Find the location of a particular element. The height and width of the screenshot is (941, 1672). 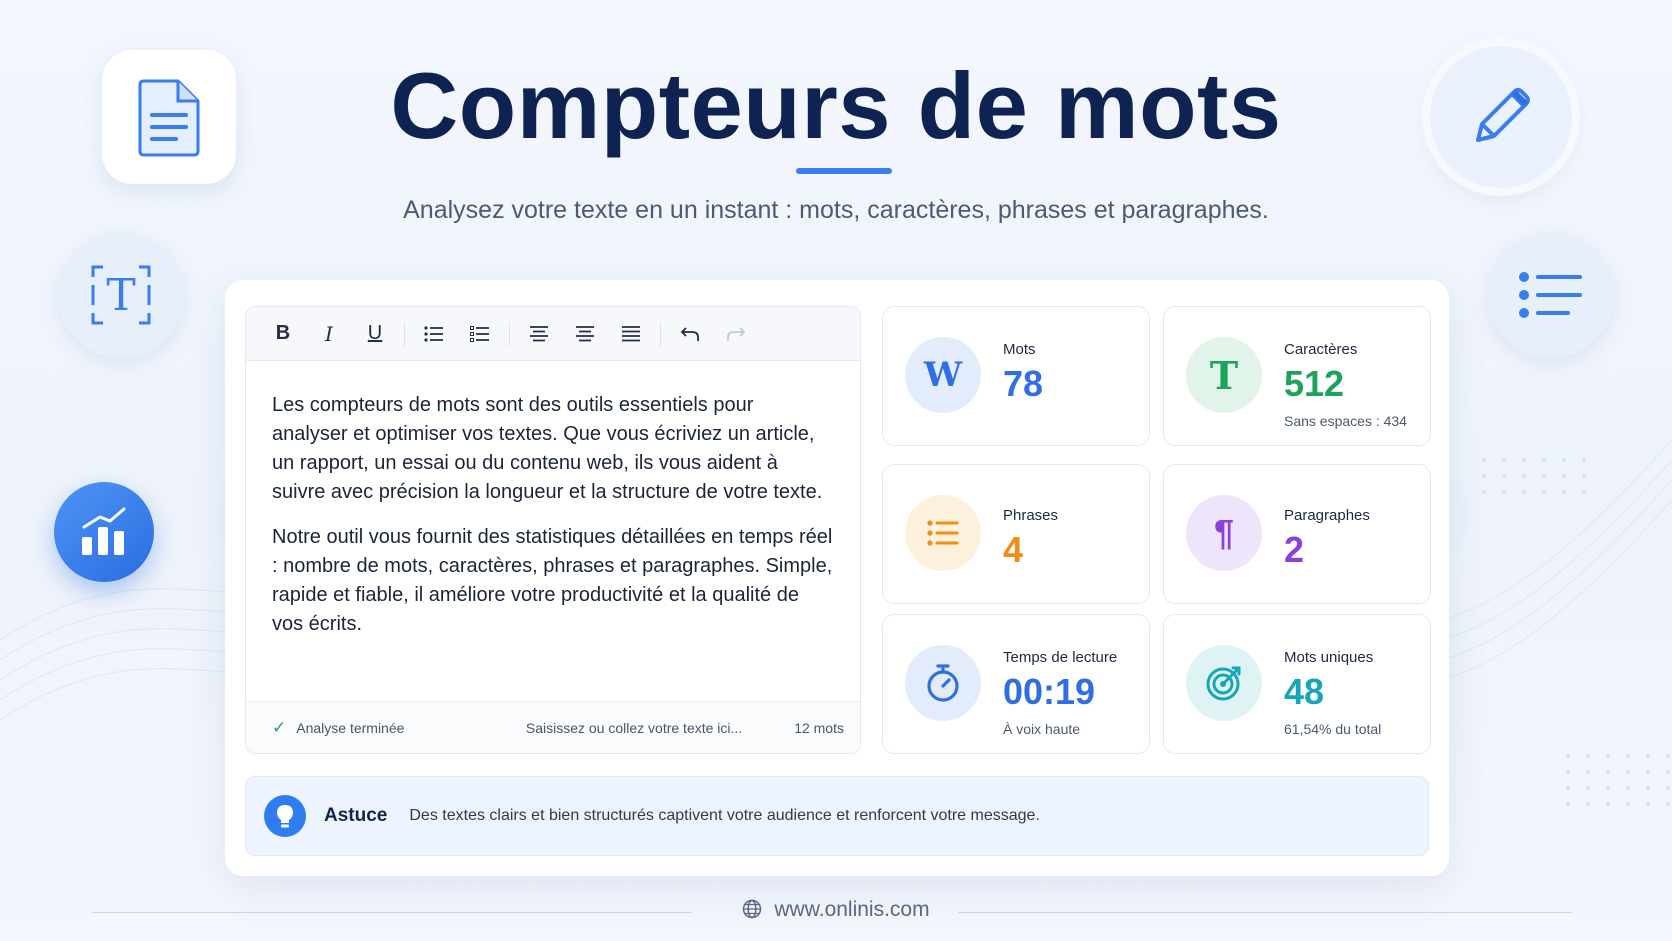

globe-icon is located at coordinates (752, 909).